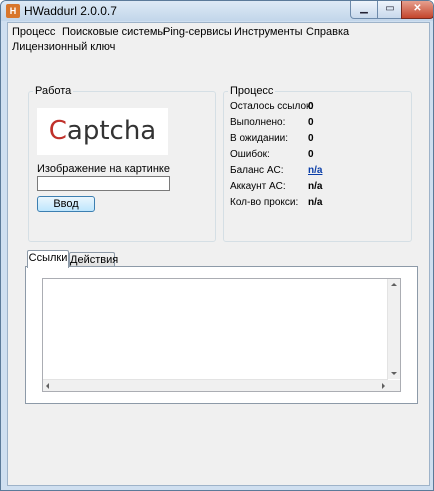  Describe the element at coordinates (53, 91) in the screenshot. I see `work-group-title: Работа` at that location.